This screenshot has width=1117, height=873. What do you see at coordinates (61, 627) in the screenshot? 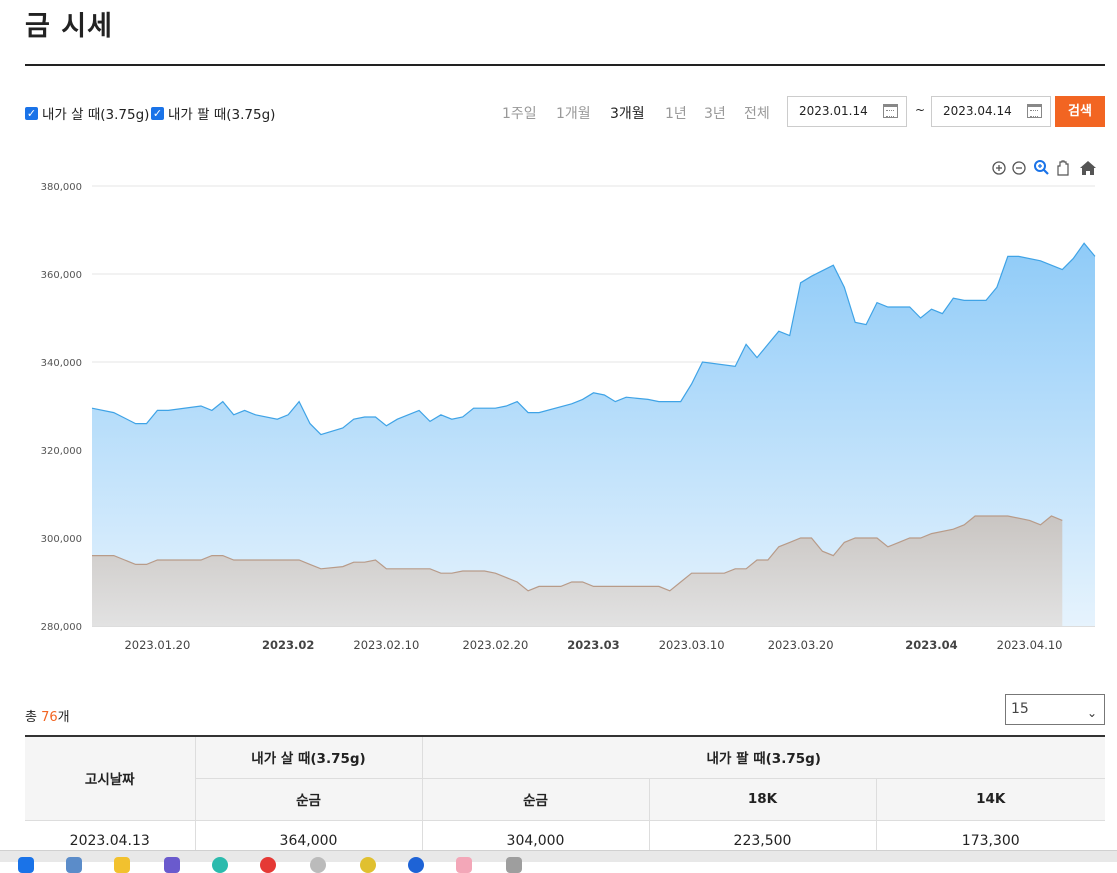
I see `y-tick-label: 280,000` at bounding box center [61, 627].